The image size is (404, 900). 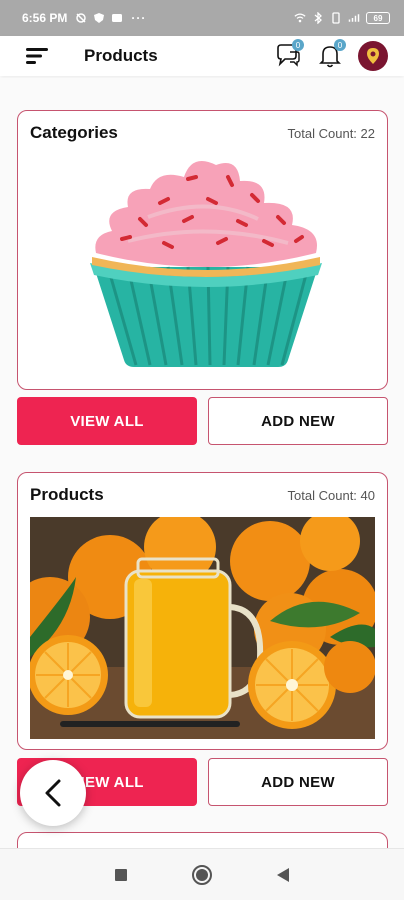 What do you see at coordinates (121, 55) in the screenshot?
I see `page-title: Products` at bounding box center [121, 55].